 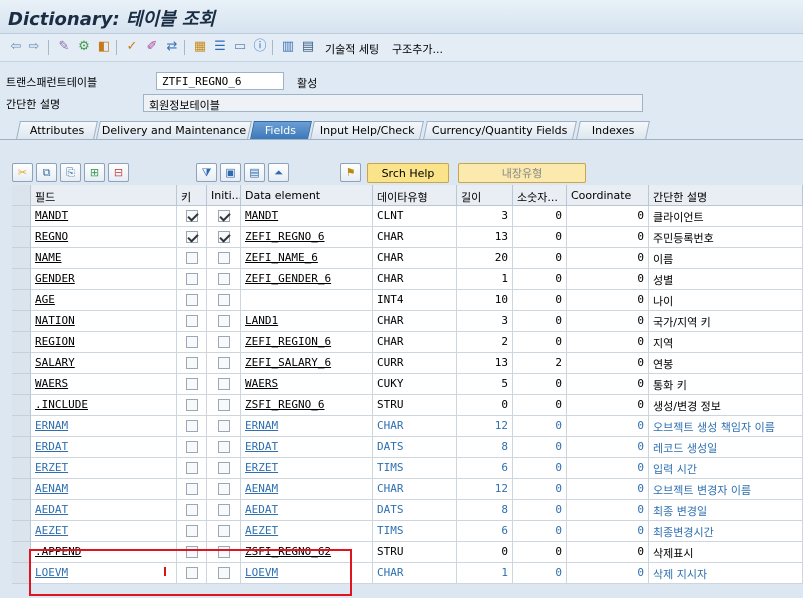 What do you see at coordinates (307, 363) in the screenshot?
I see `cell-data-element: ZEFI_SALARY_6` at bounding box center [307, 363].